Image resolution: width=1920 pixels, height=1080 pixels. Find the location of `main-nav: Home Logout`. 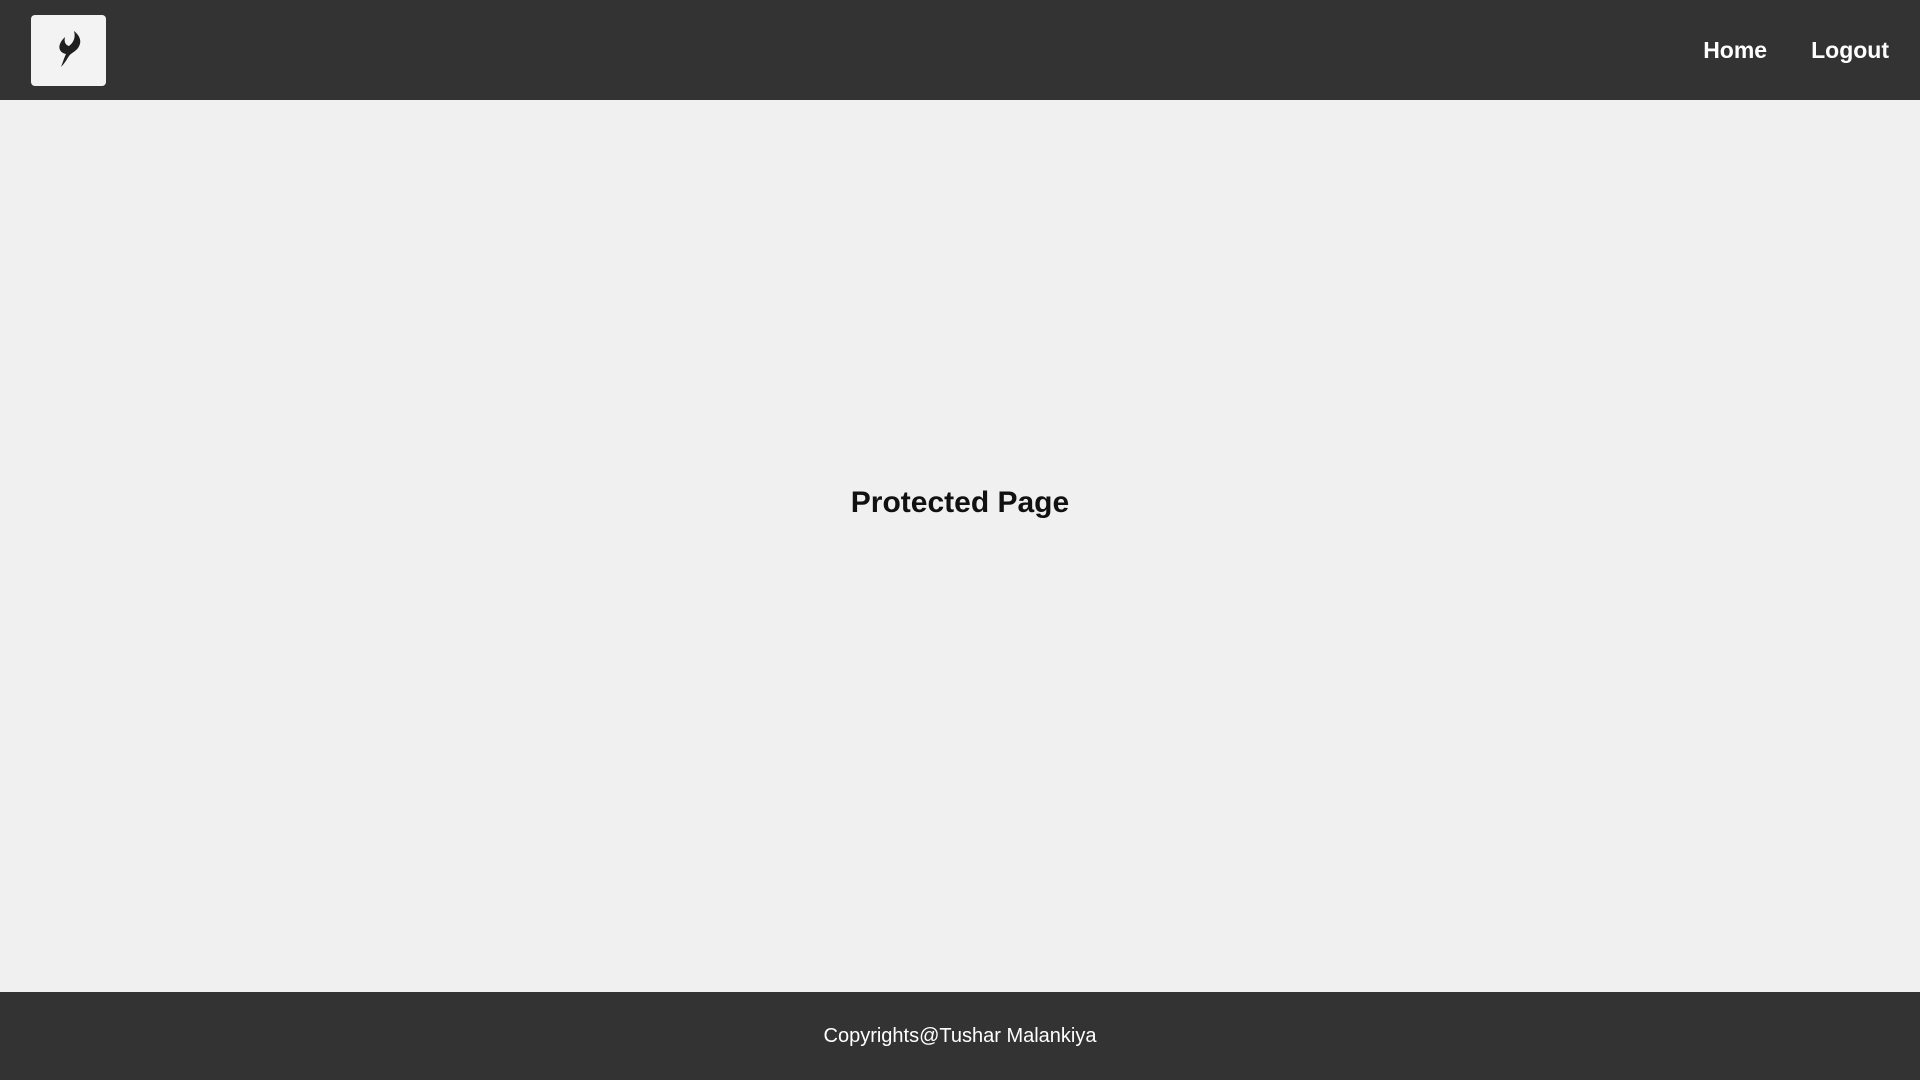

main-nav: Home Logout is located at coordinates (1796, 50).